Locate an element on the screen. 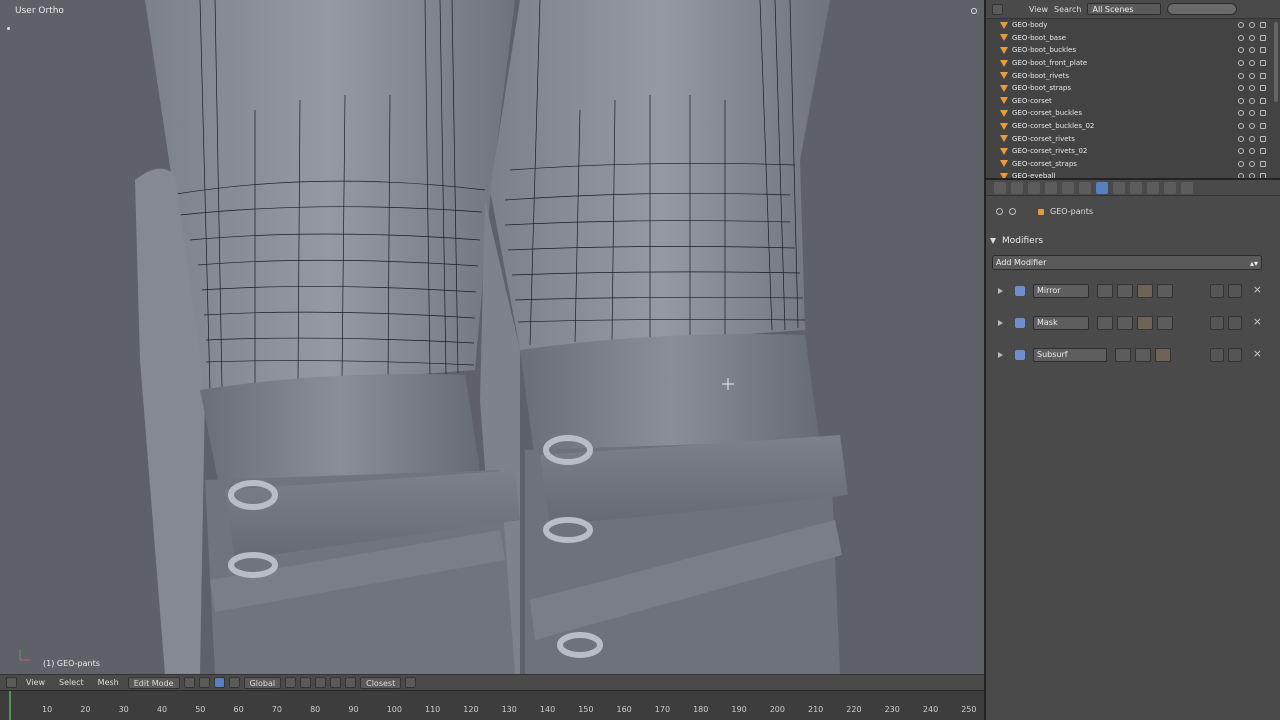 The height and width of the screenshot is (720, 1280). pin-icon is located at coordinates (999, 211).